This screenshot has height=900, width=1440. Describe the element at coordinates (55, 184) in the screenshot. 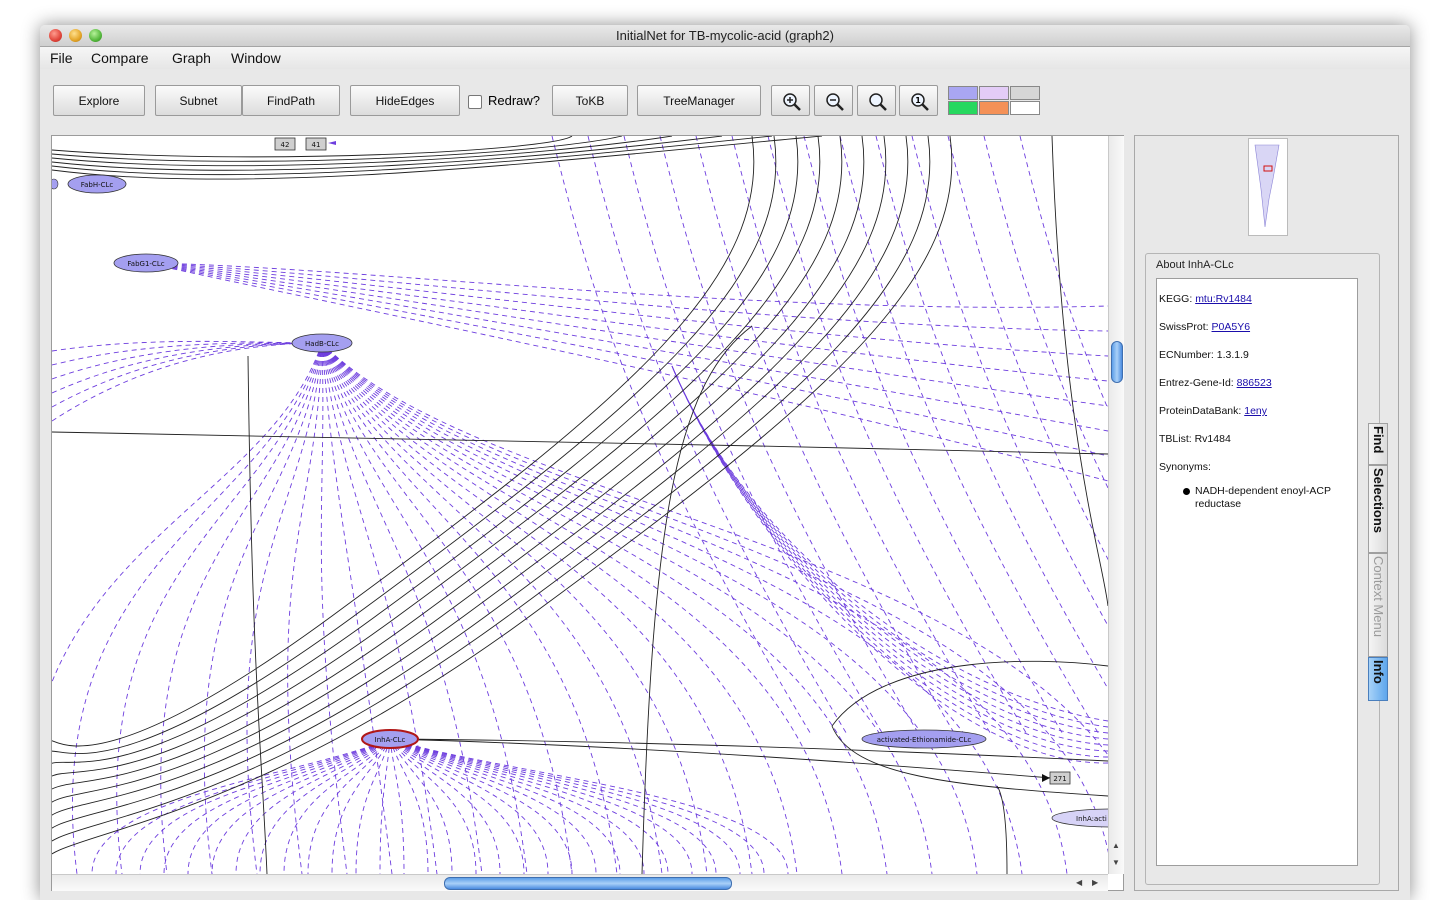

I see `offscreen-node` at that location.